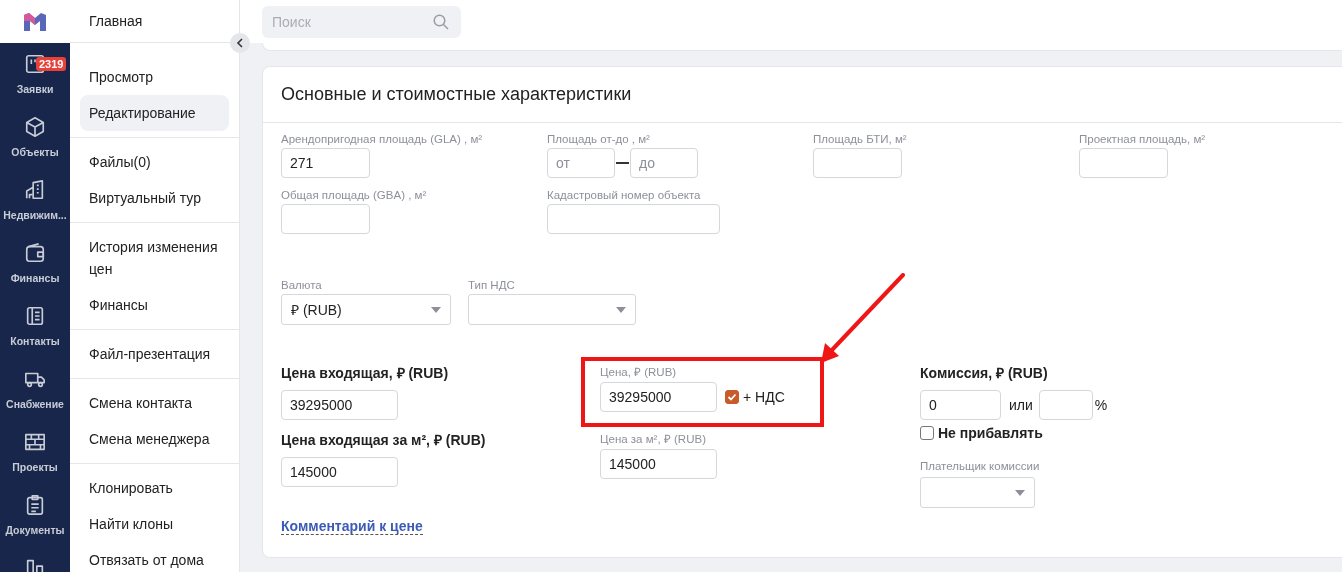 This screenshot has width=1342, height=572. What do you see at coordinates (354, 195) in the screenshot?
I see `field-label: Общая площадь (GBA) , м²` at bounding box center [354, 195].